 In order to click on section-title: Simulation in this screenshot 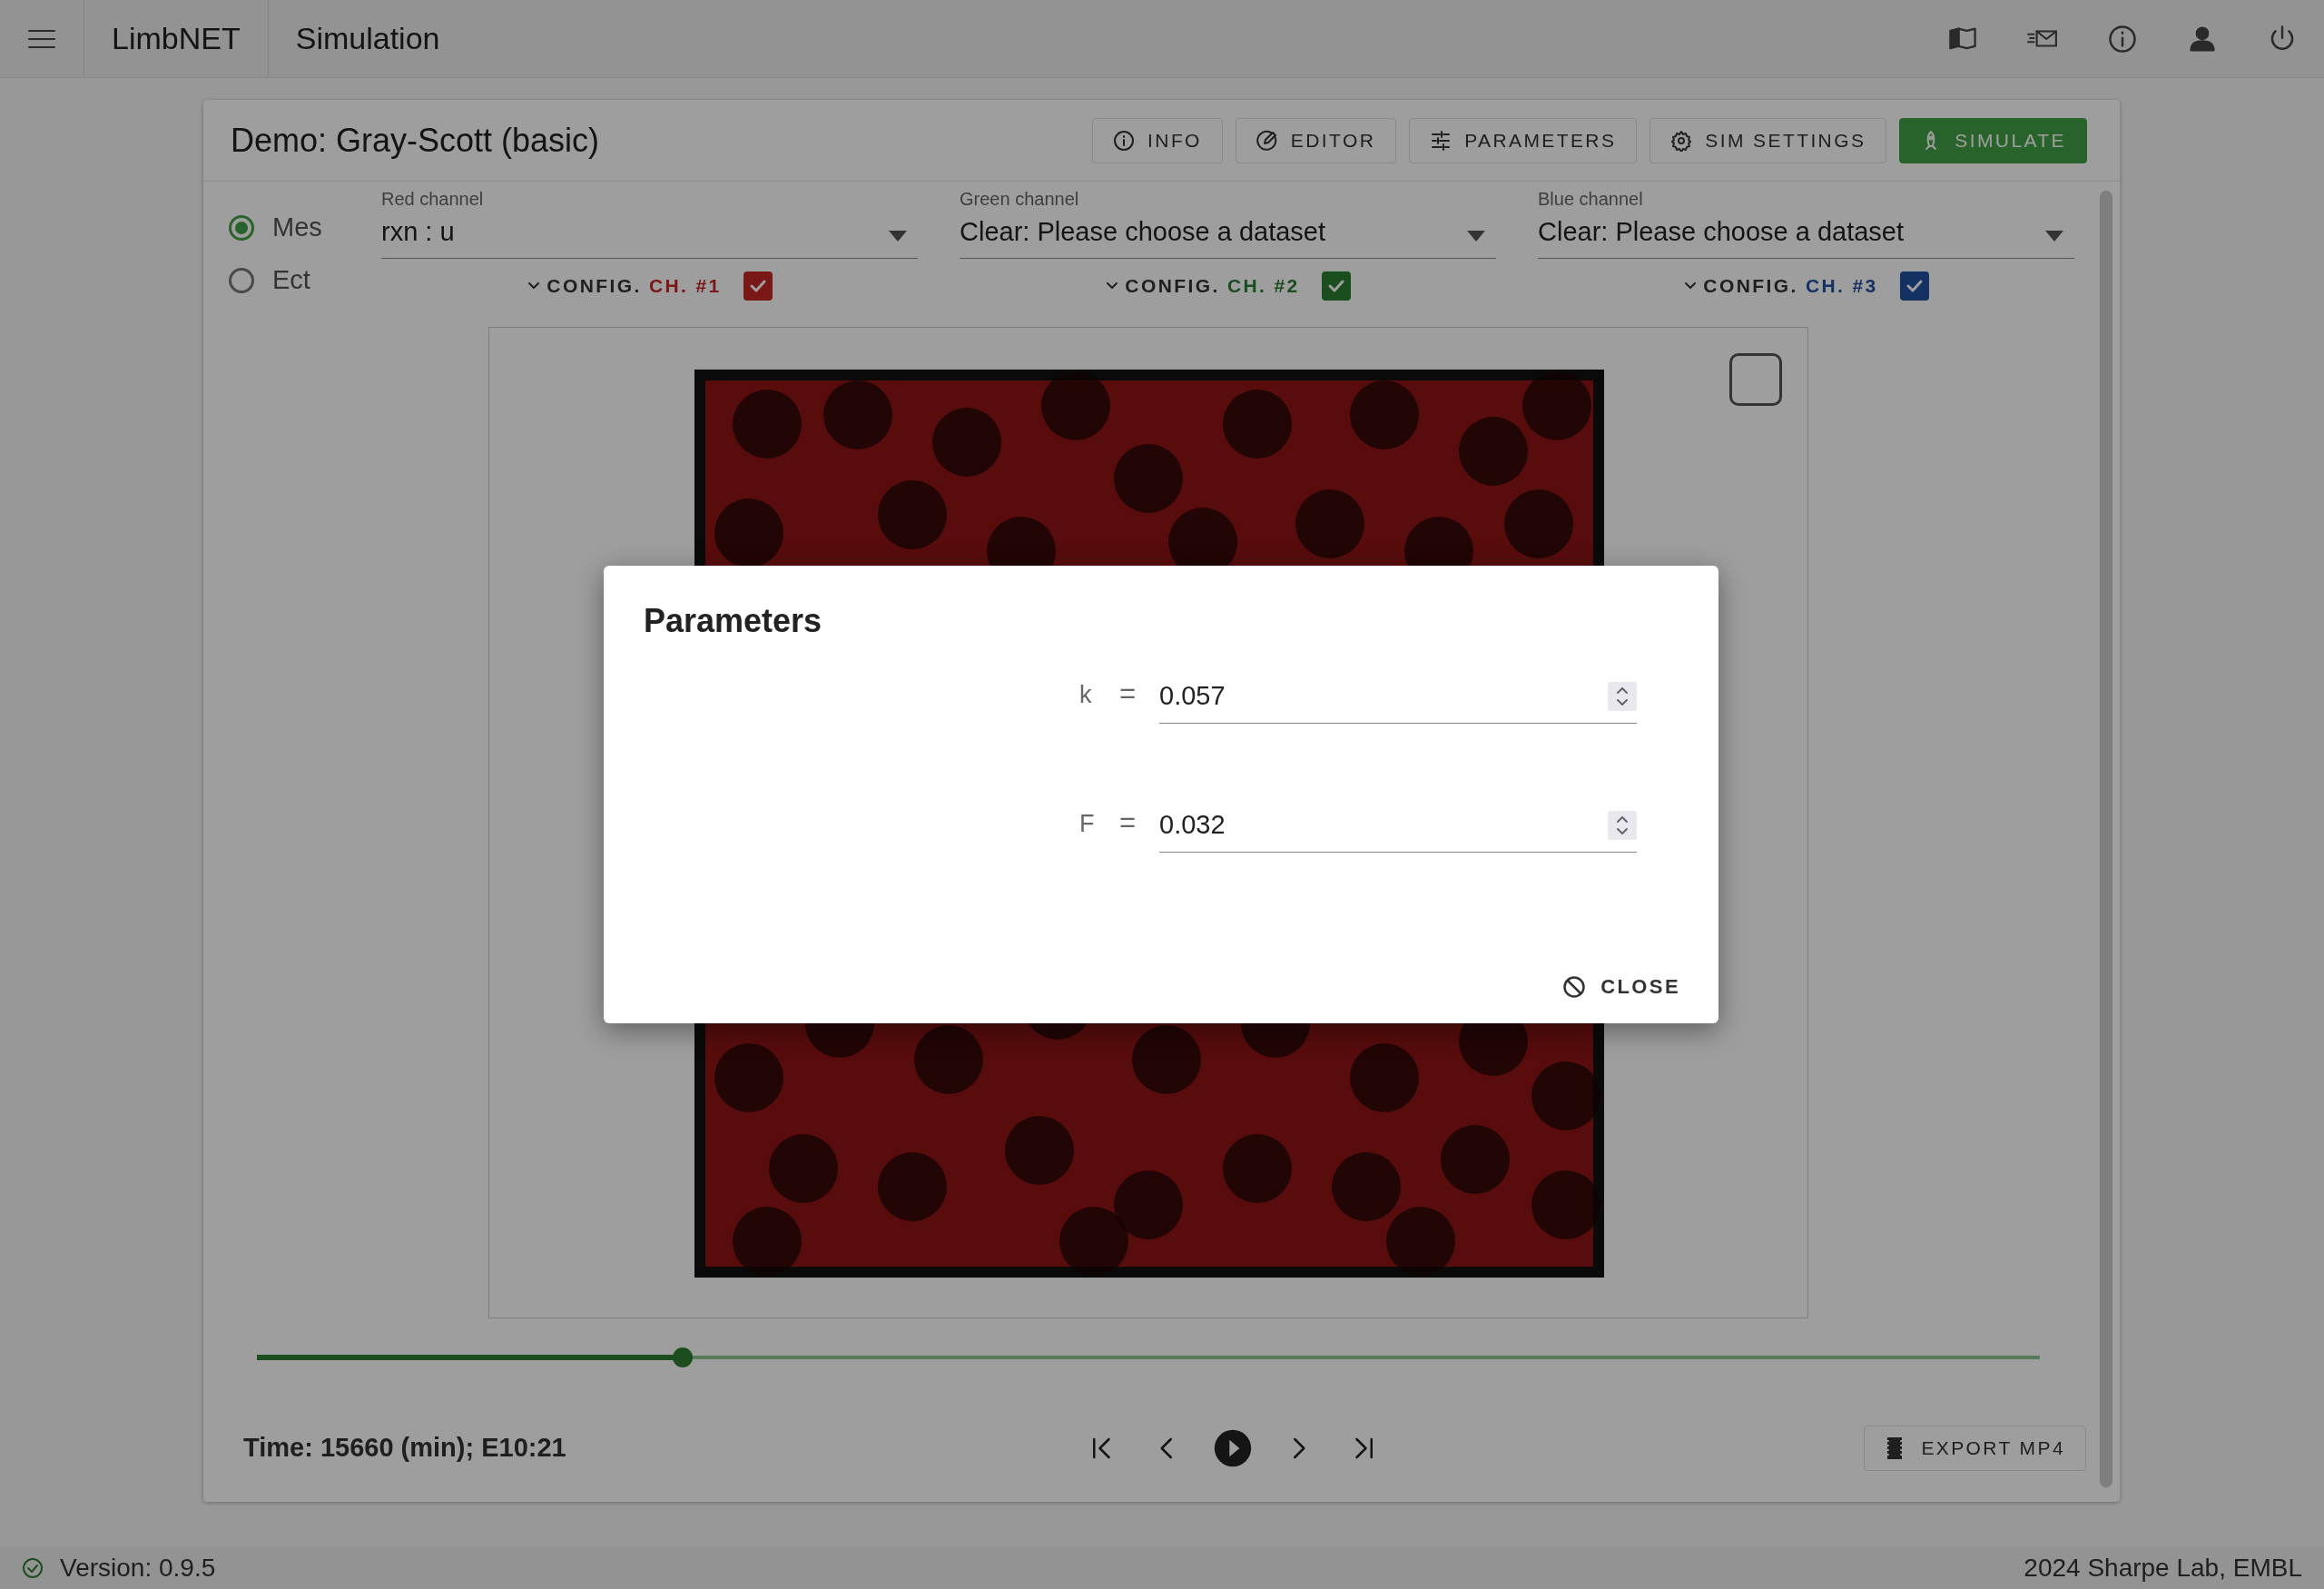, I will do `click(367, 38)`.